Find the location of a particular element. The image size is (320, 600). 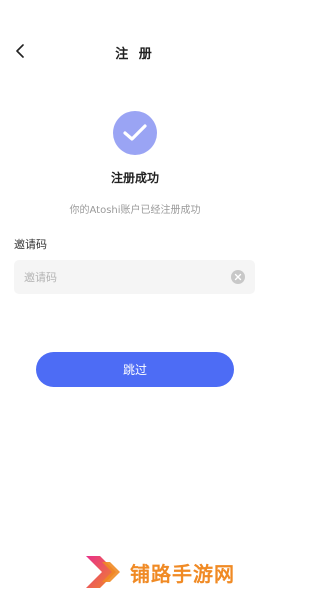

watermark-text: 铺路手游网 is located at coordinates (182, 573).